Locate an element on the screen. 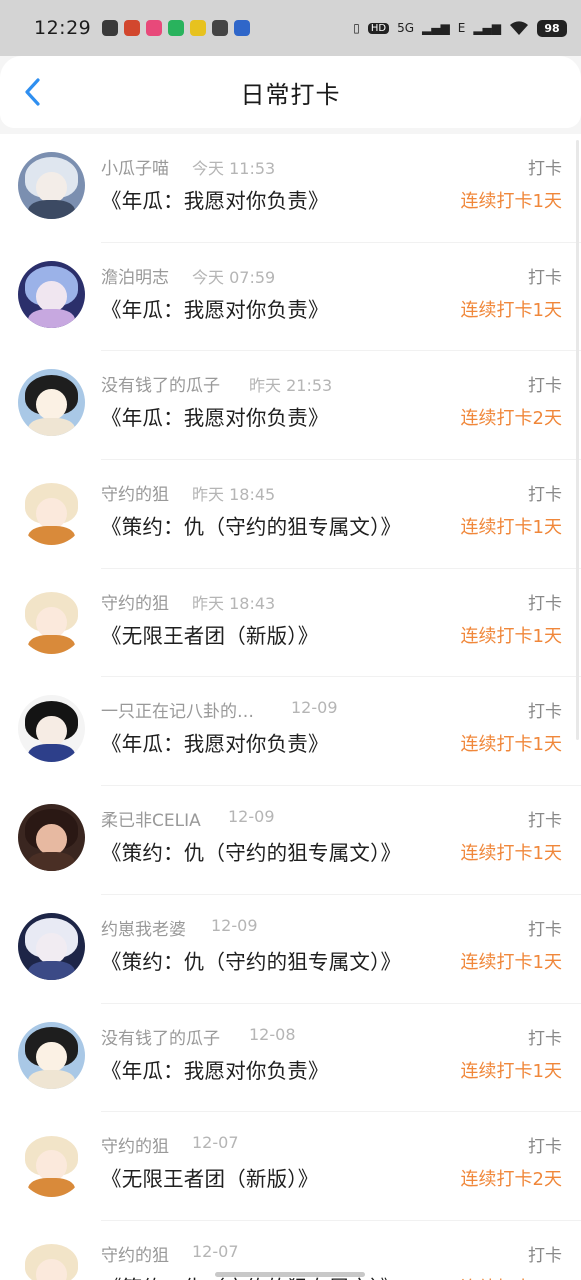 The image size is (581, 1280). checkin-row: 没有钱了的瓜子 昨天 21:53 《年瓜：我愿对你负责》 打卡 连续打卡2天 is located at coordinates (290, 406).